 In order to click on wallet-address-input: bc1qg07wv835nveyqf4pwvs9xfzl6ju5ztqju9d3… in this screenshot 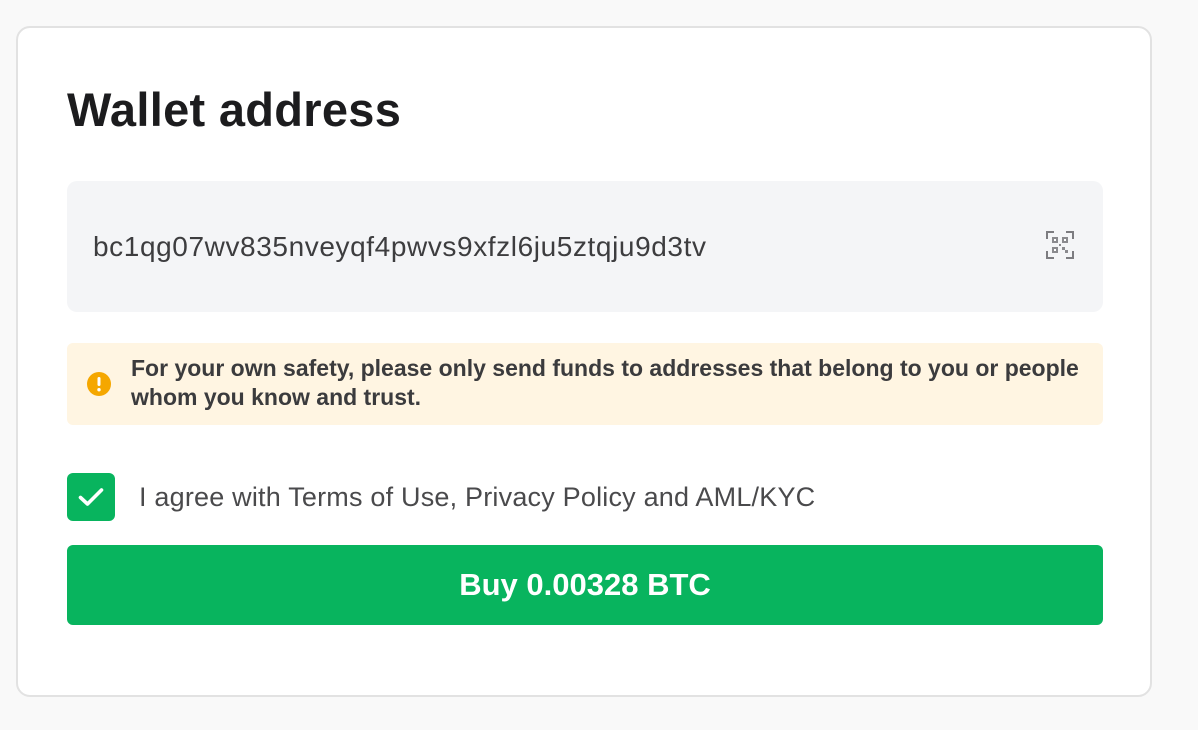, I will do `click(400, 247)`.